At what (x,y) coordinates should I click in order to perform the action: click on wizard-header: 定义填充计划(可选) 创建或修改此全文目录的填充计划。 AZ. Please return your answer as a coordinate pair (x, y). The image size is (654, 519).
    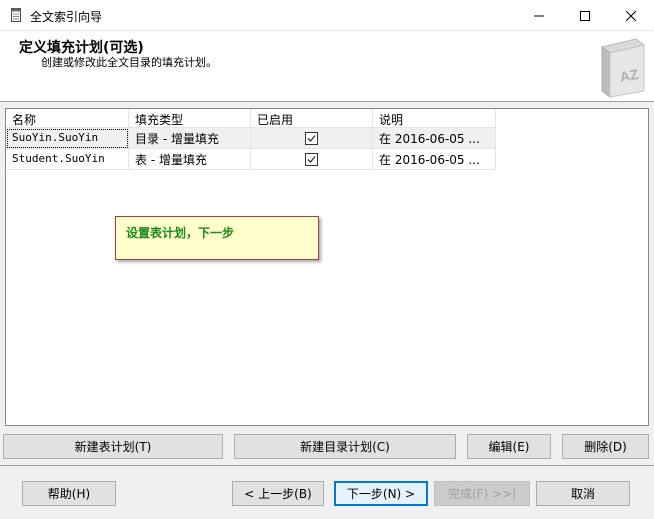
    Looking at the image, I should click on (327, 66).